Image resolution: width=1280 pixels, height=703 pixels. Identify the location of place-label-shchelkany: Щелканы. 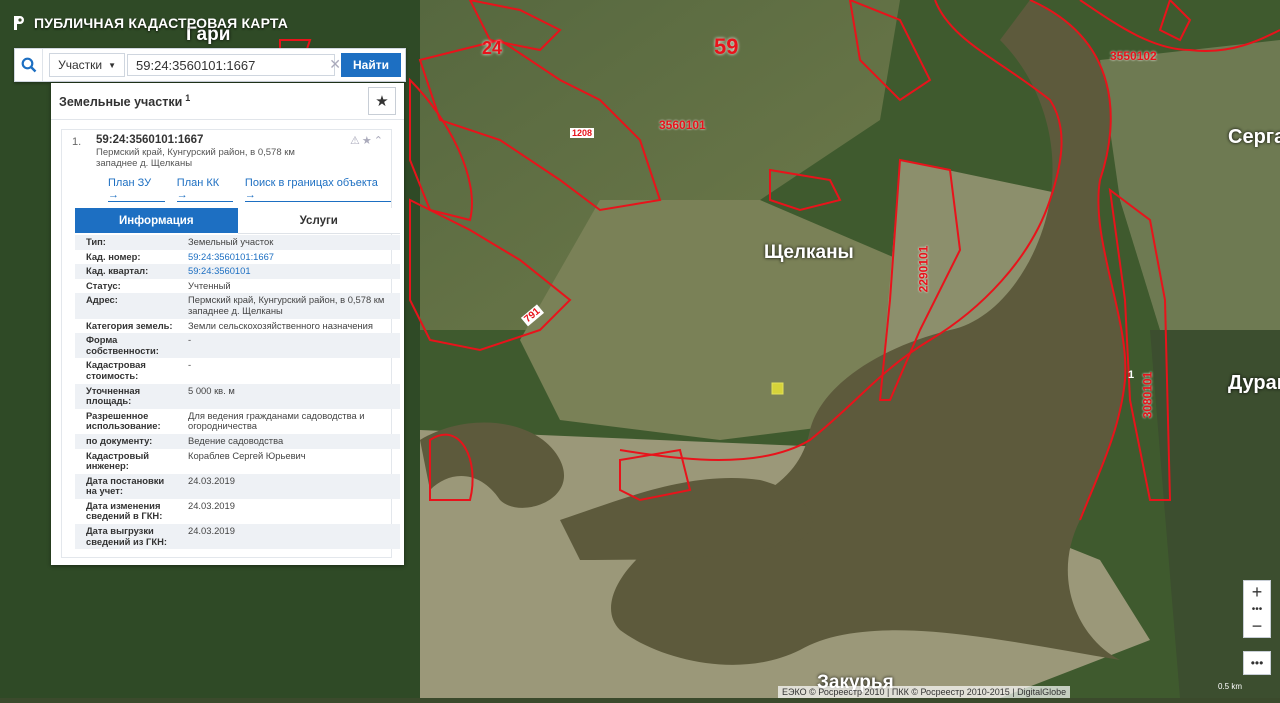
(809, 252).